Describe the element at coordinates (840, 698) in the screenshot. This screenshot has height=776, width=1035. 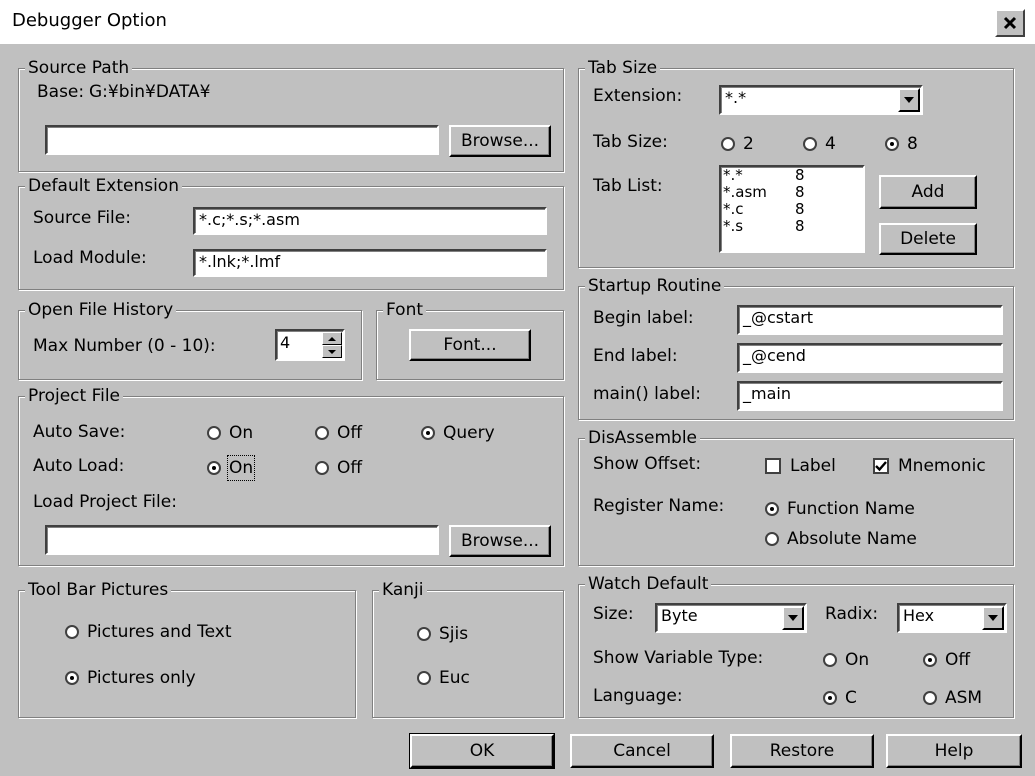
I see `language-c-radio: C` at that location.